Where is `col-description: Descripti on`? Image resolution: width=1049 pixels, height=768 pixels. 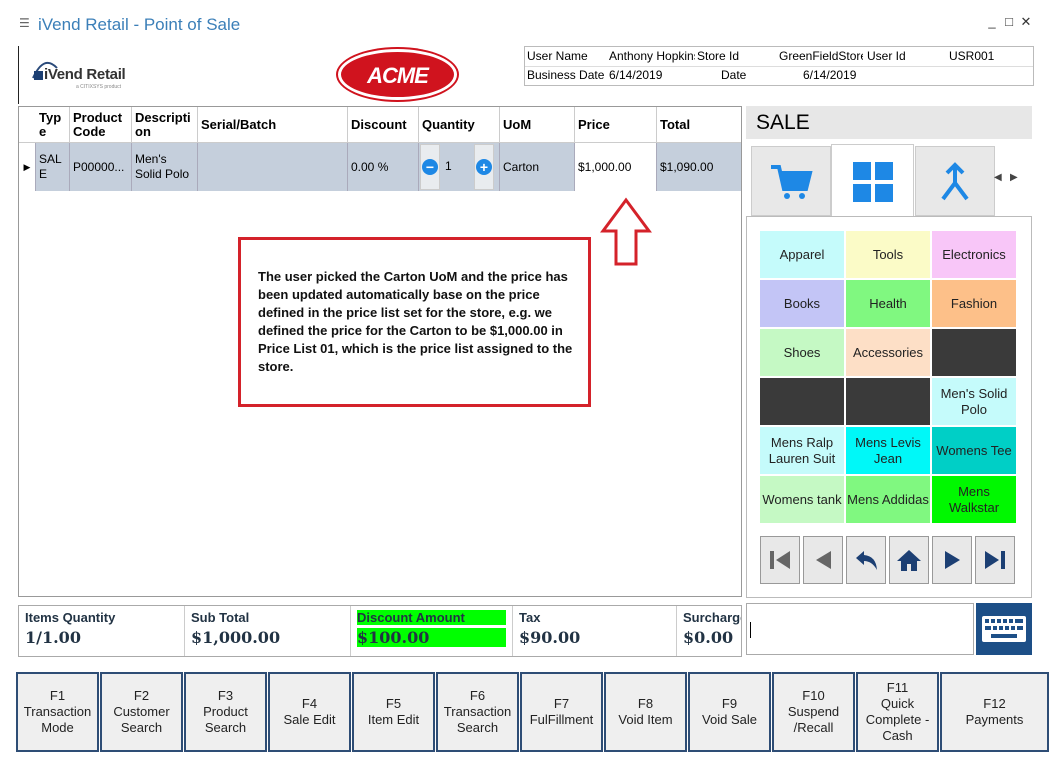 col-description: Descripti on is located at coordinates (165, 125).